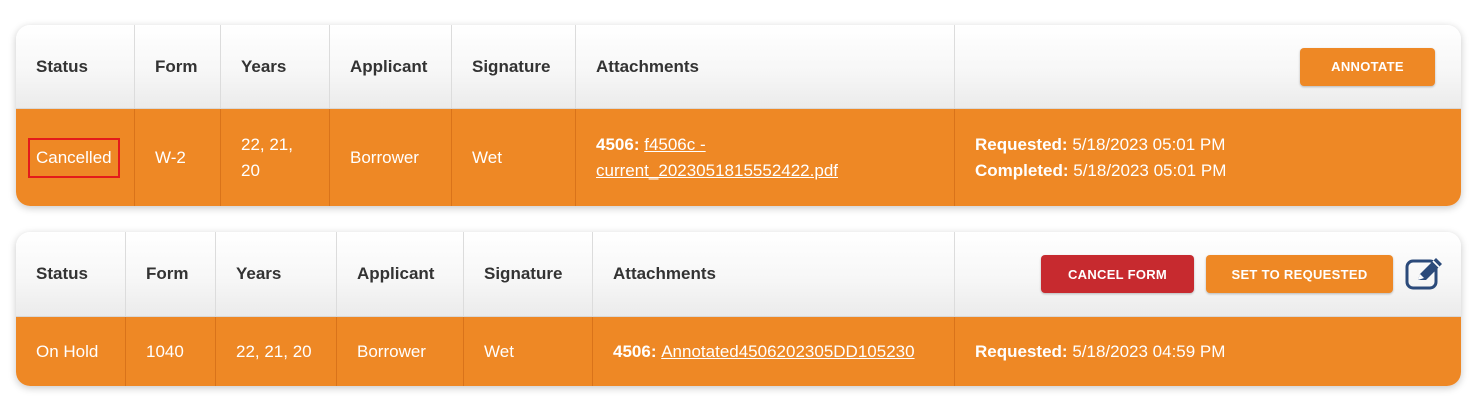 The height and width of the screenshot is (410, 1472). I want to click on attachment-link: f4506c -, so click(674, 144).